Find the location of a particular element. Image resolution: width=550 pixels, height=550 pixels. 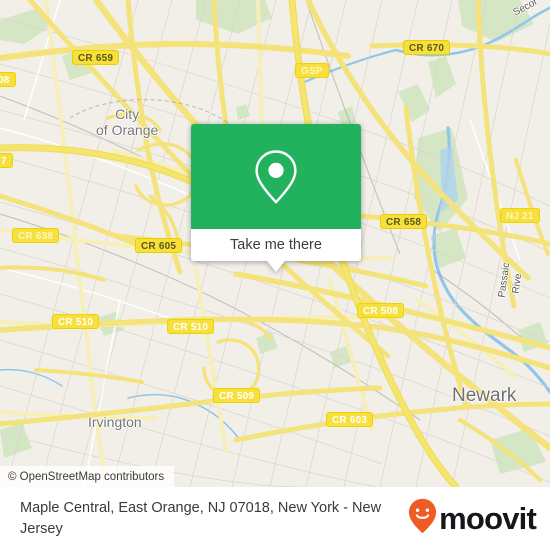

place-label-city-of-orange: City of Orange is located at coordinates (127, 122).